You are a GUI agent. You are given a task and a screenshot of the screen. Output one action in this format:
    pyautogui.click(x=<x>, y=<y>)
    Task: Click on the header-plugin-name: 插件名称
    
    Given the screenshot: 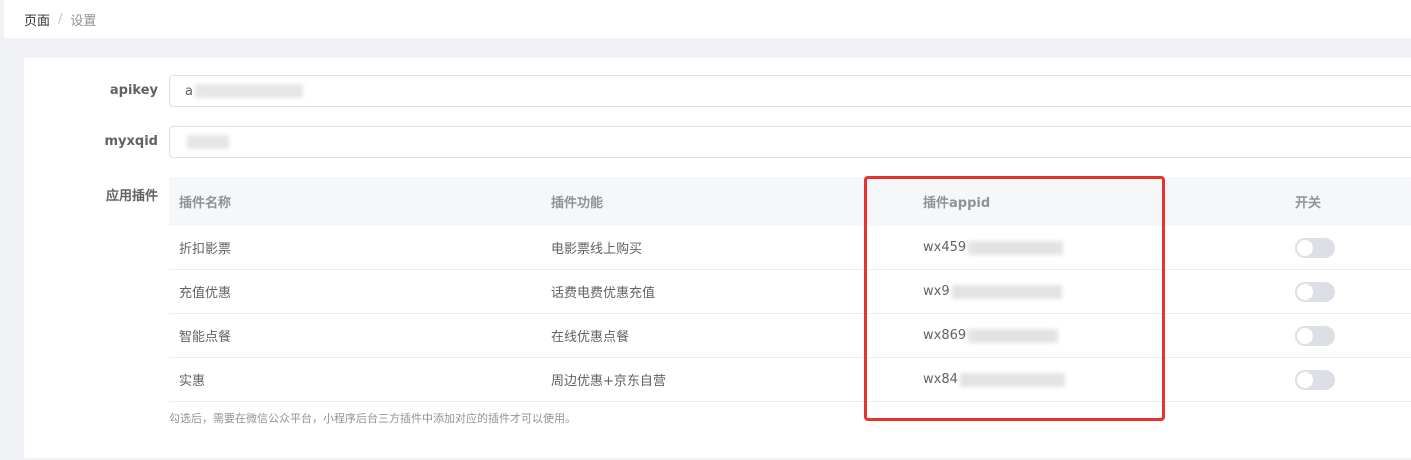 What is the action you would take?
    pyautogui.click(x=205, y=203)
    